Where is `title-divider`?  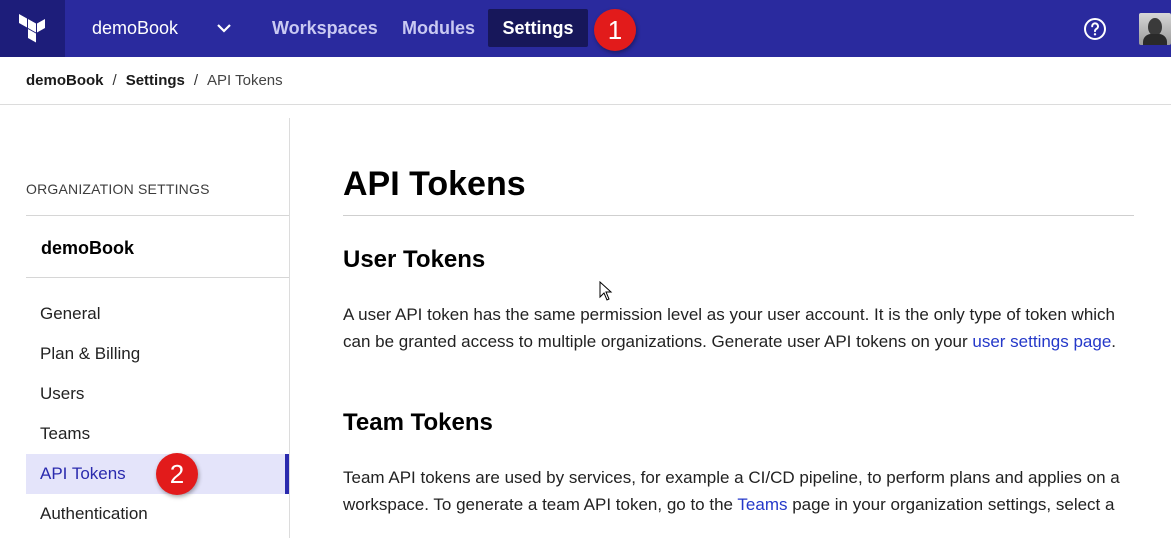 title-divider is located at coordinates (738, 215).